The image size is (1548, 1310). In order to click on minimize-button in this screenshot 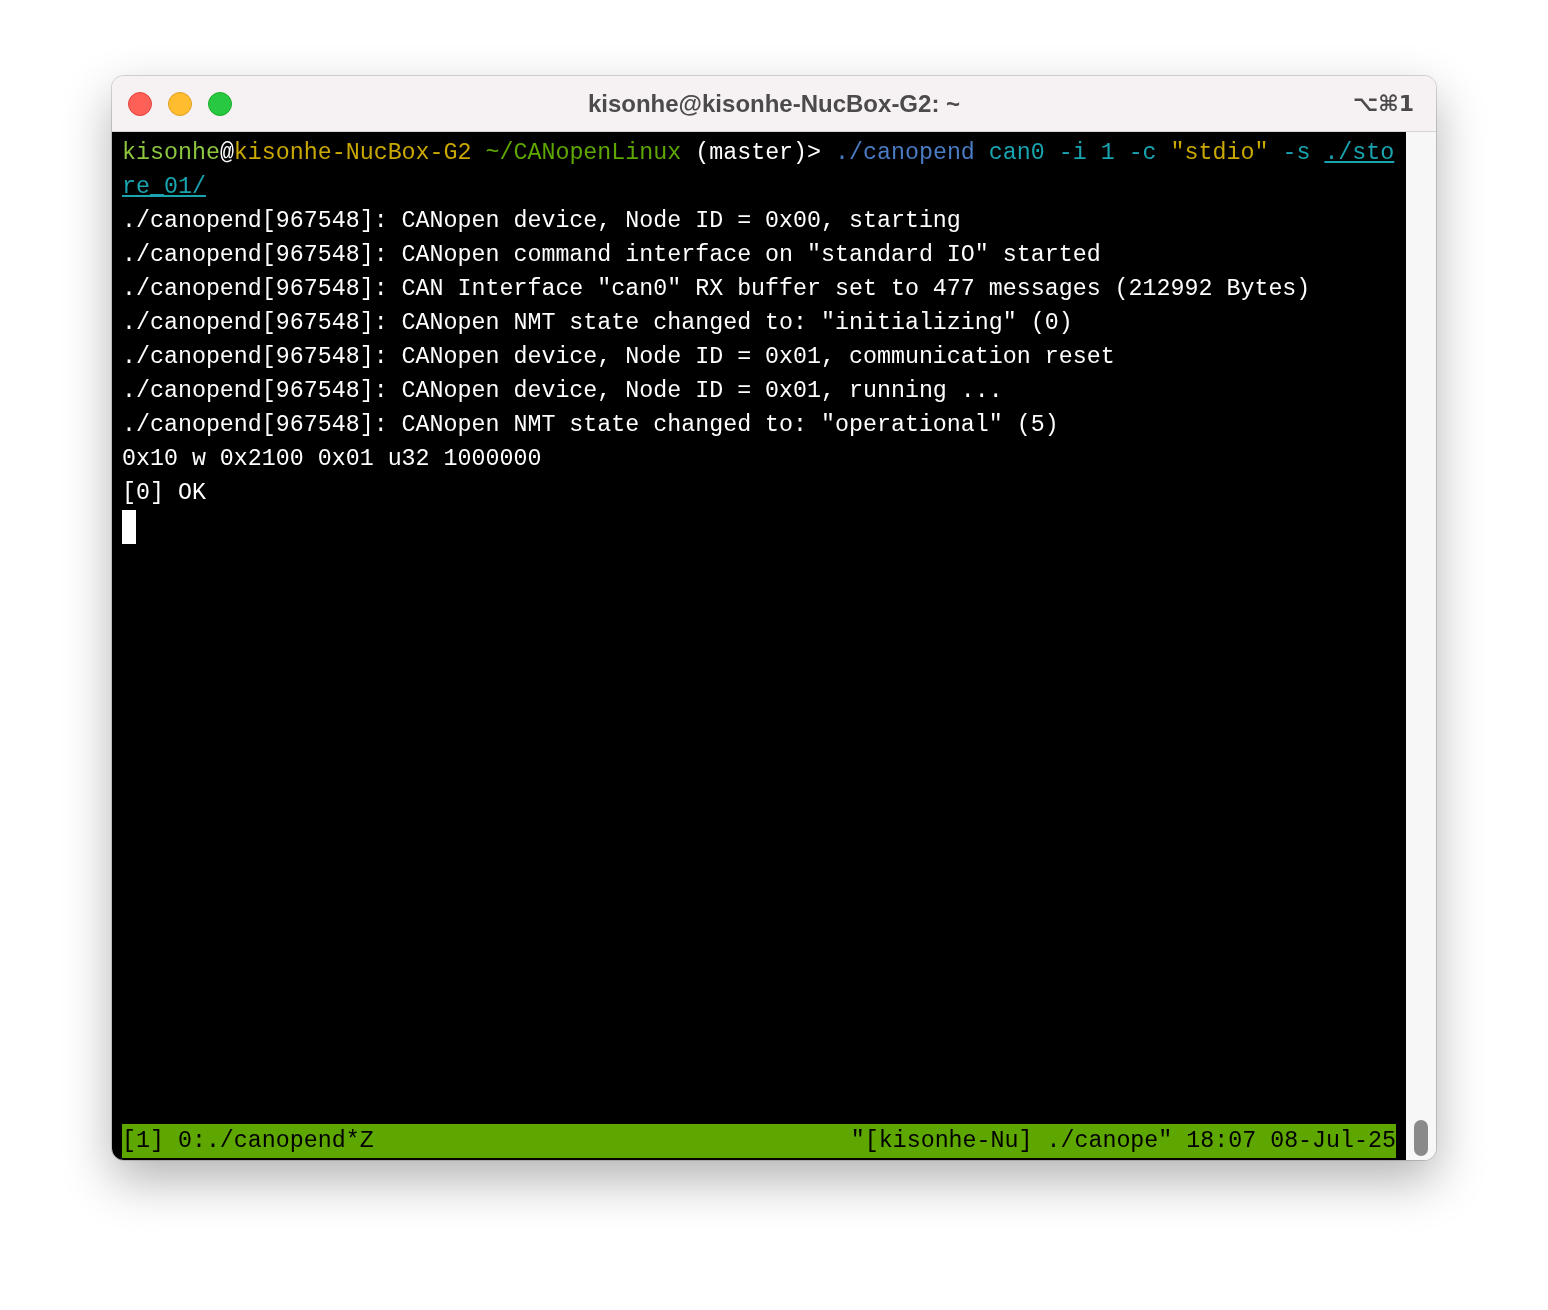, I will do `click(180, 103)`.